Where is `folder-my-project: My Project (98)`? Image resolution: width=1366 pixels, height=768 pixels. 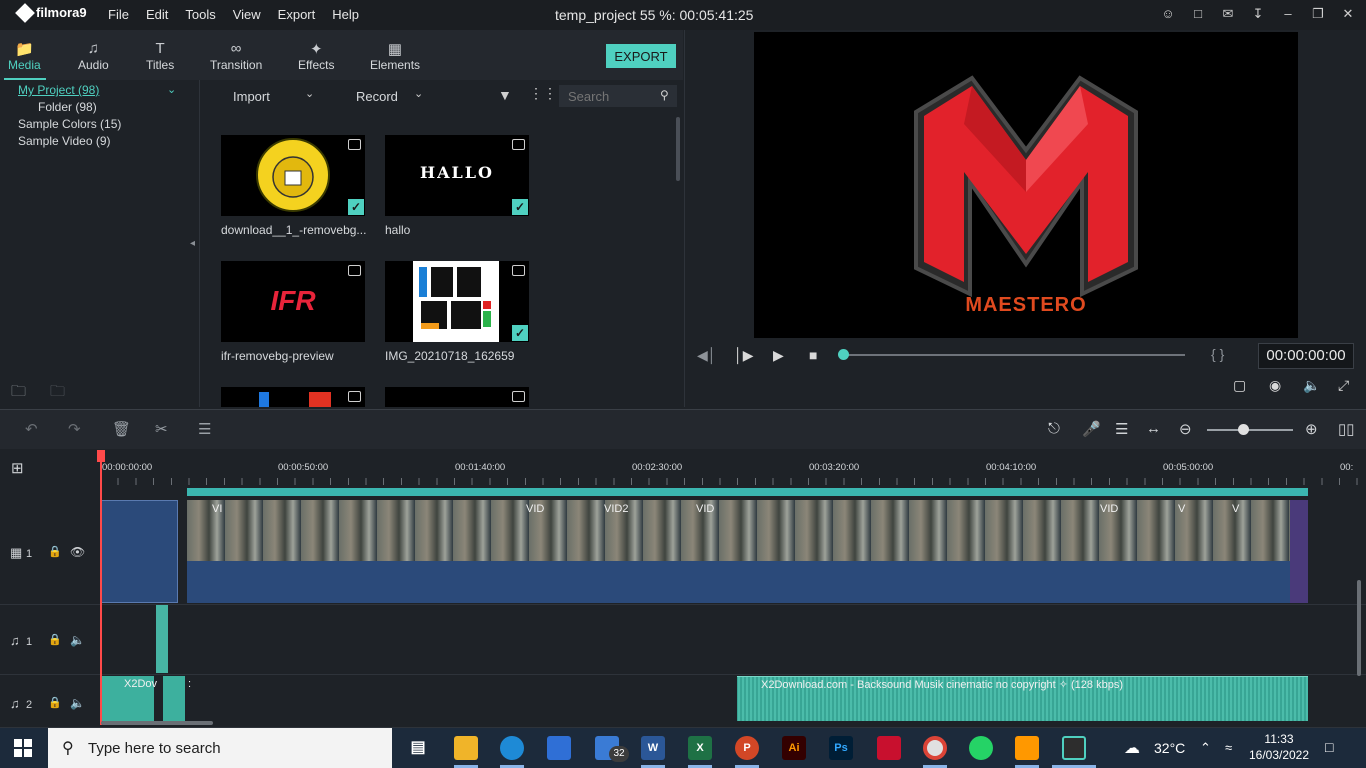 folder-my-project: My Project (98) is located at coordinates (58, 90).